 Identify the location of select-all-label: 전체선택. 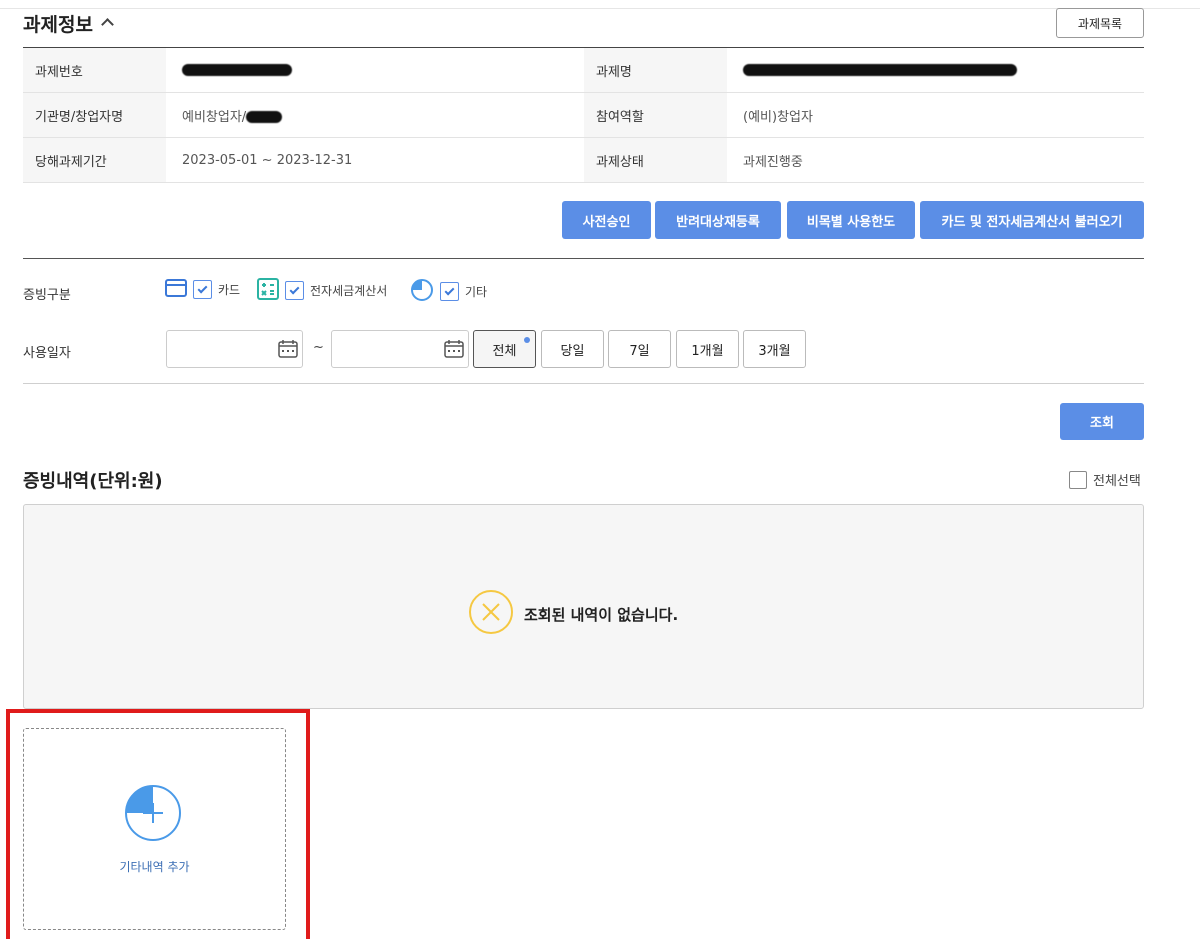
(1117, 481).